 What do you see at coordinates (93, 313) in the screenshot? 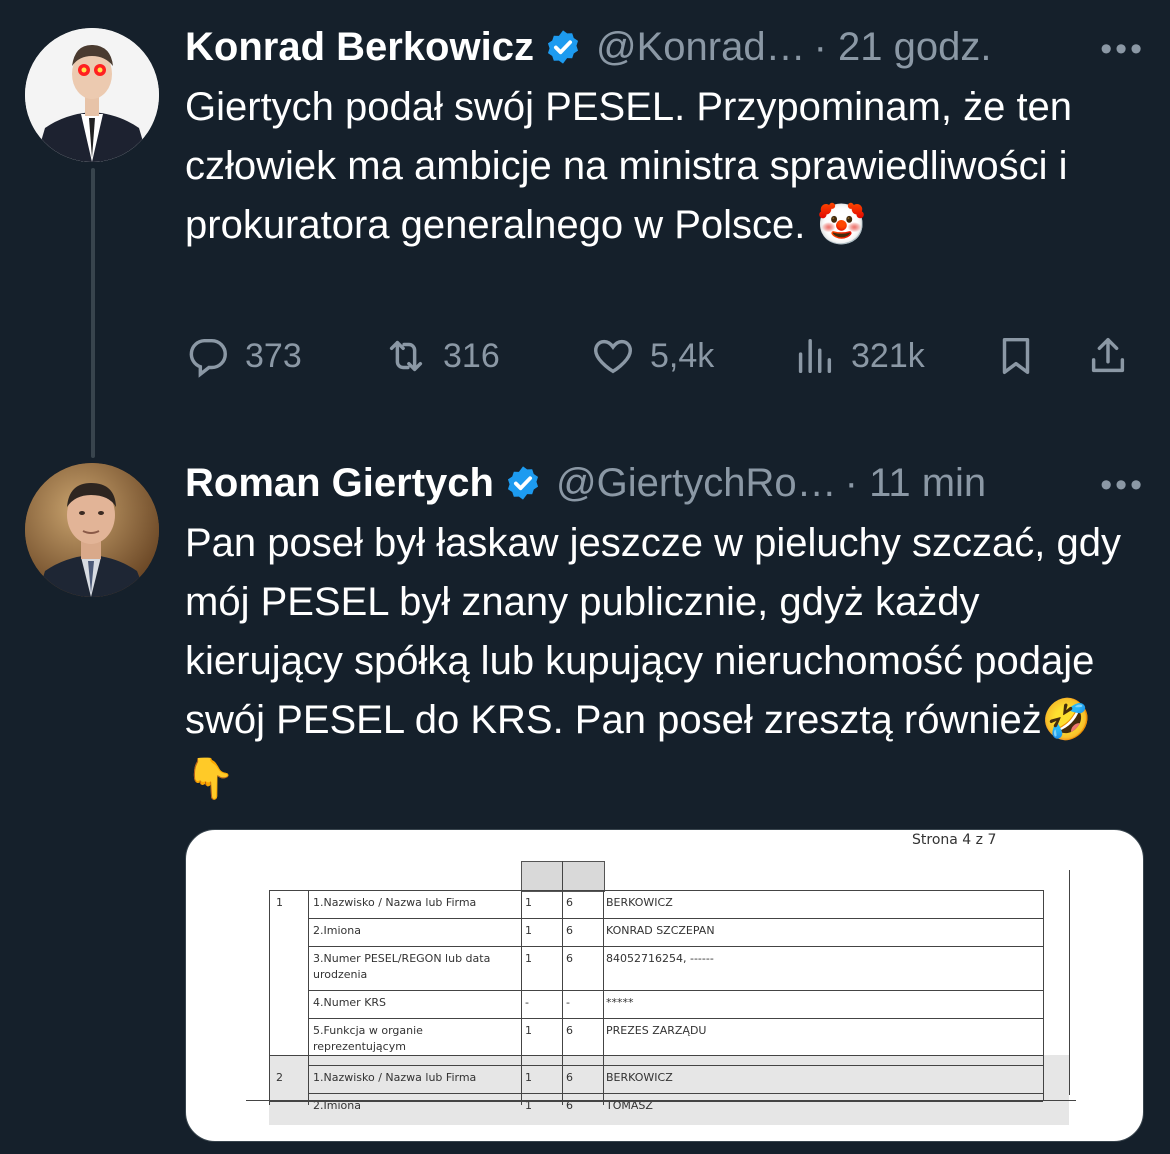
I see `thread-connector-line` at bounding box center [93, 313].